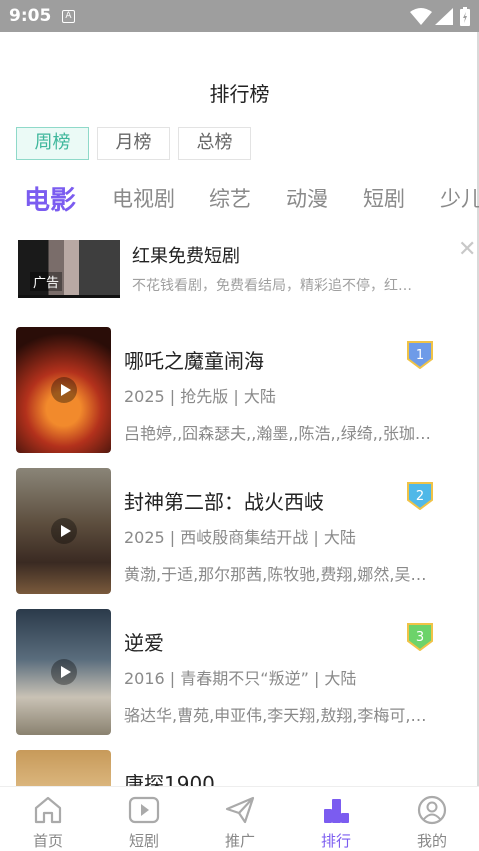 The width and height of the screenshot is (479, 851). What do you see at coordinates (459, 198) in the screenshot?
I see `category-tab-kids: 少儿` at bounding box center [459, 198].